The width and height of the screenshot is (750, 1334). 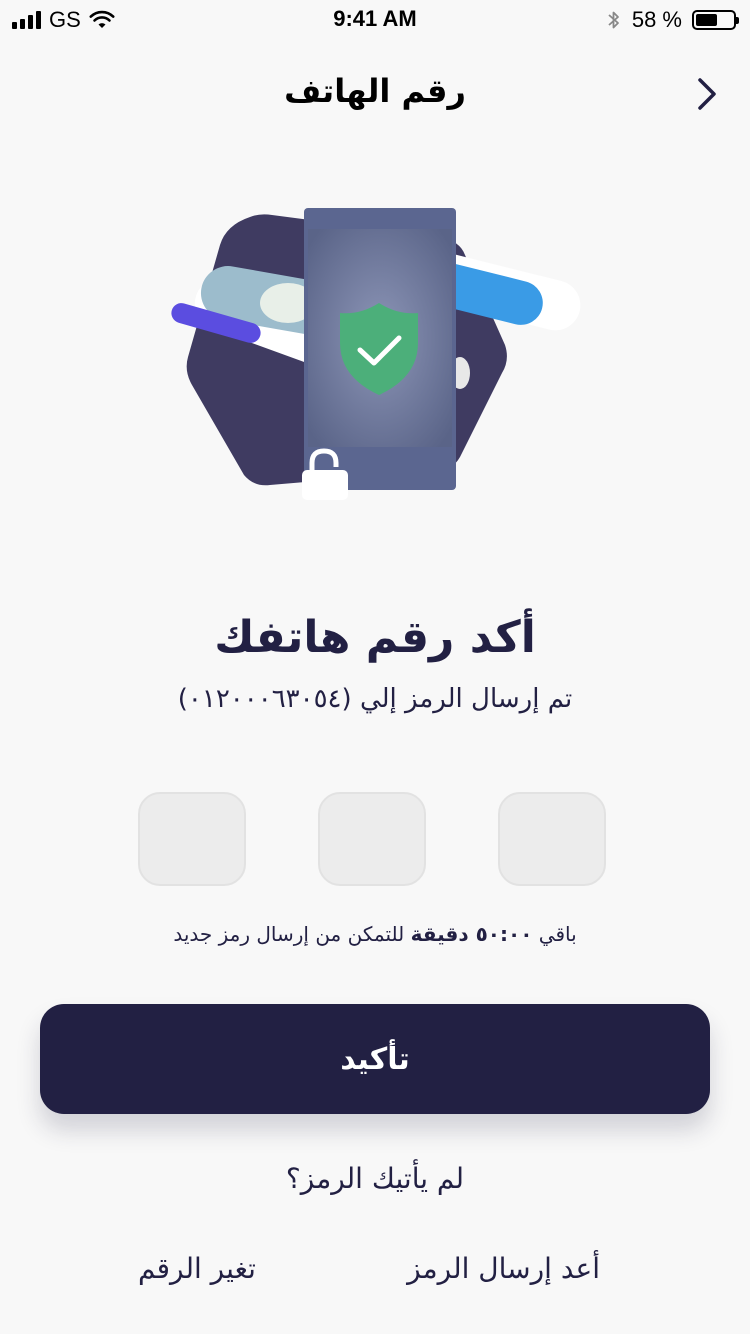 What do you see at coordinates (376, 354) in the screenshot?
I see `phone-security-illustration` at bounding box center [376, 354].